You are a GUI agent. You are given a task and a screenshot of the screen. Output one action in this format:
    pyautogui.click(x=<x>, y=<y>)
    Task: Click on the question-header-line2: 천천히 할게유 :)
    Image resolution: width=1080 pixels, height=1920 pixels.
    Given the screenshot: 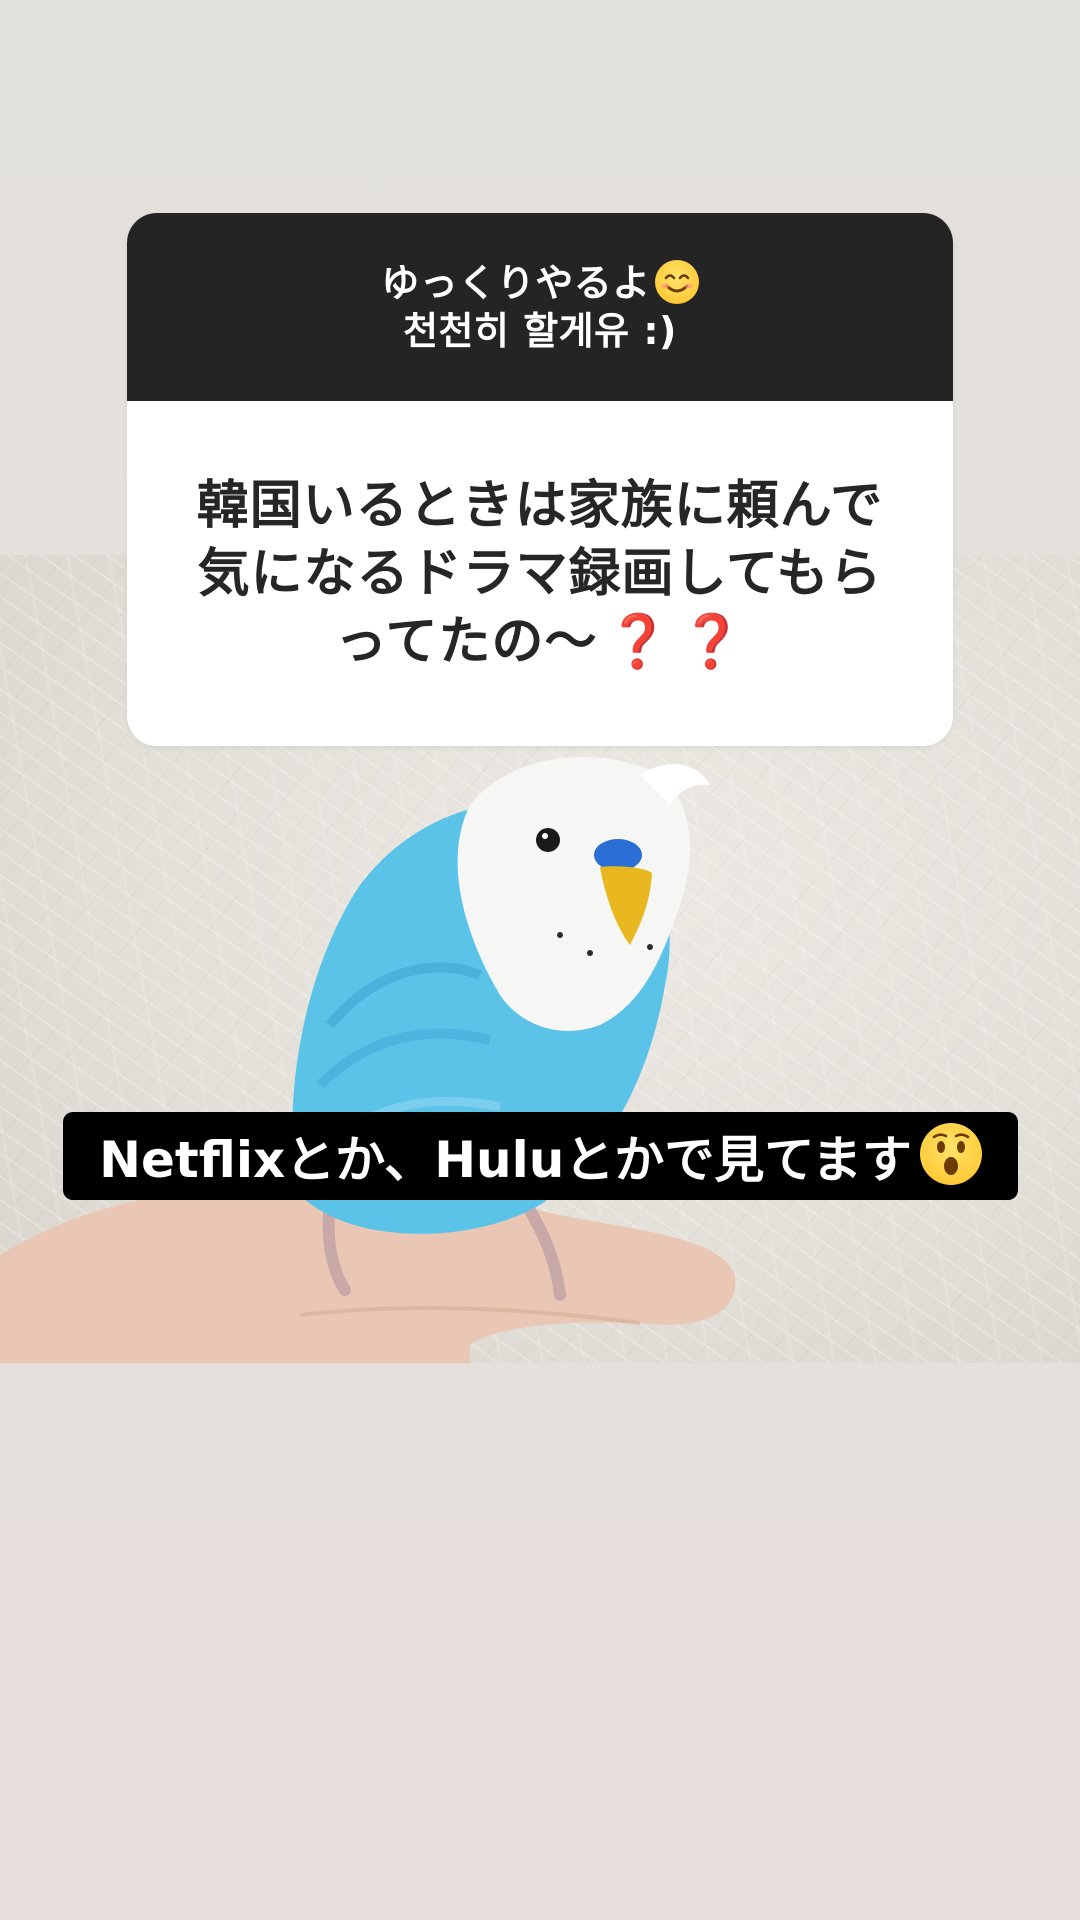 What is the action you would take?
    pyautogui.click(x=540, y=331)
    